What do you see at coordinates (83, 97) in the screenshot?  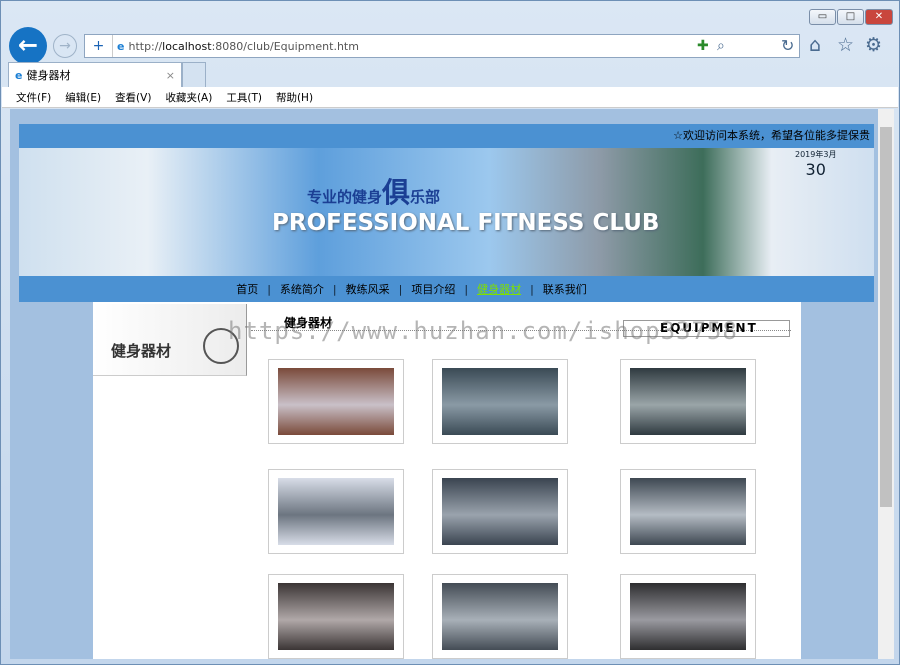 I see `menu-edit: 编辑(E)` at bounding box center [83, 97].